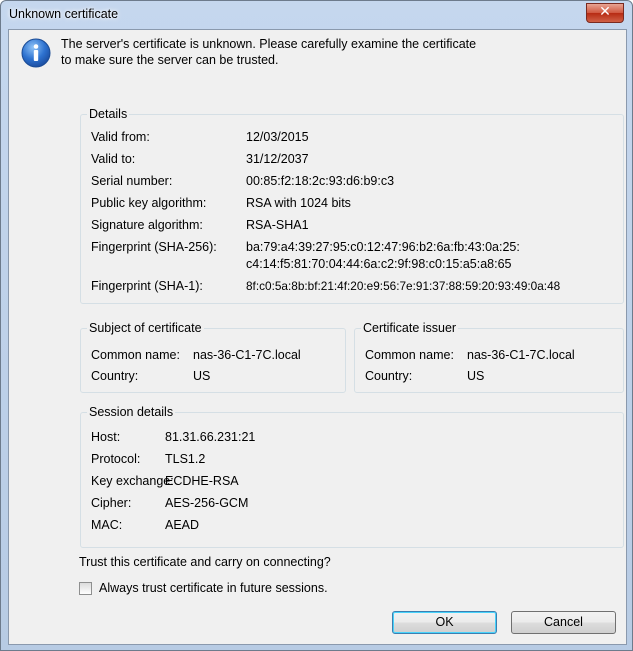 The height and width of the screenshot is (651, 633). I want to click on mac-value: AEAD, so click(182, 525).